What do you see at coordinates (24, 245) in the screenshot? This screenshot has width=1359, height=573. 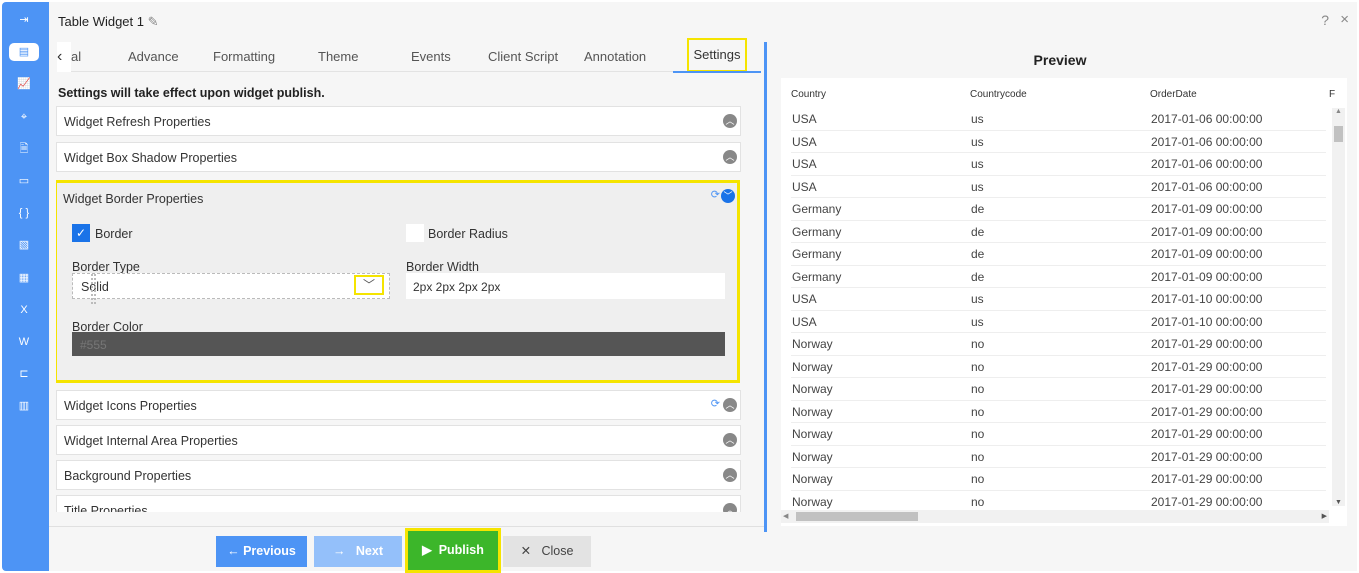 I see `image-chart-icon: ▧` at bounding box center [24, 245].